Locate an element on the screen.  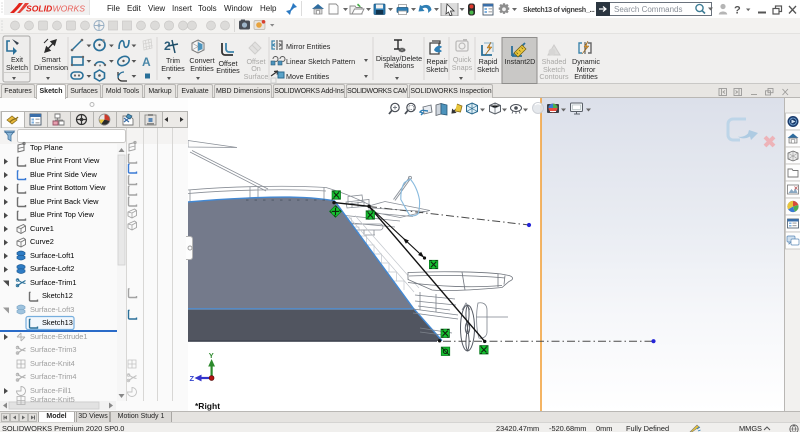
svg-text: A is located at coordinates (146, 62).